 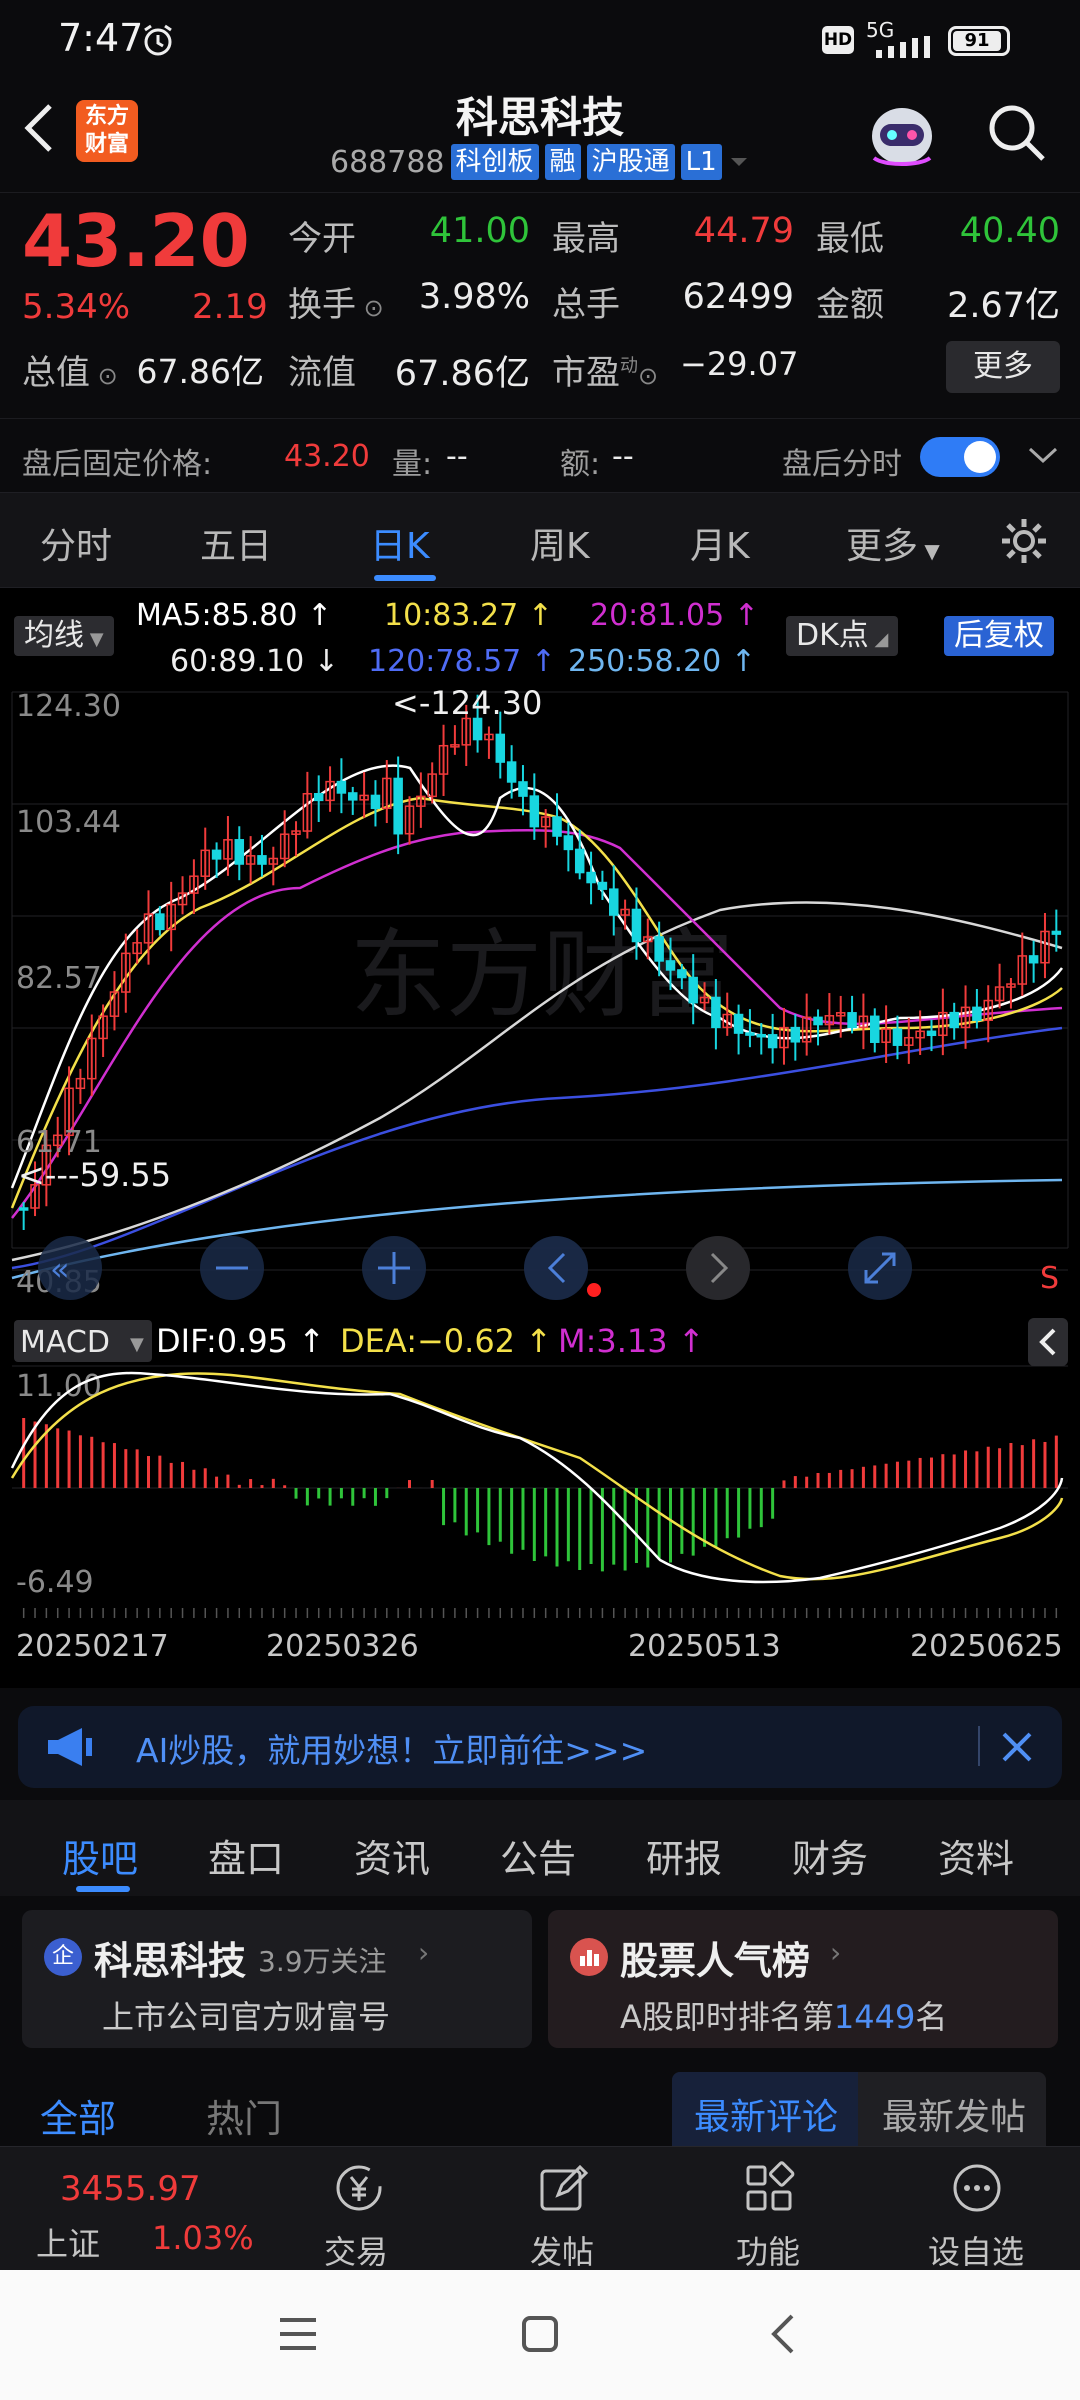 What do you see at coordinates (976, 1855) in the screenshot?
I see `tab-profile: 资料` at bounding box center [976, 1855].